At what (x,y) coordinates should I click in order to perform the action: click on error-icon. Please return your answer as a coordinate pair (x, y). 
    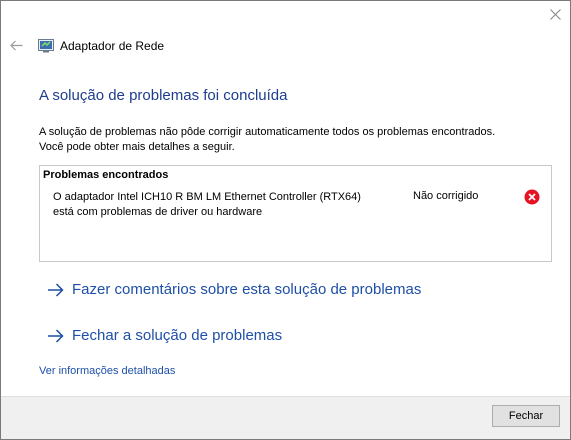
    Looking at the image, I should click on (532, 197).